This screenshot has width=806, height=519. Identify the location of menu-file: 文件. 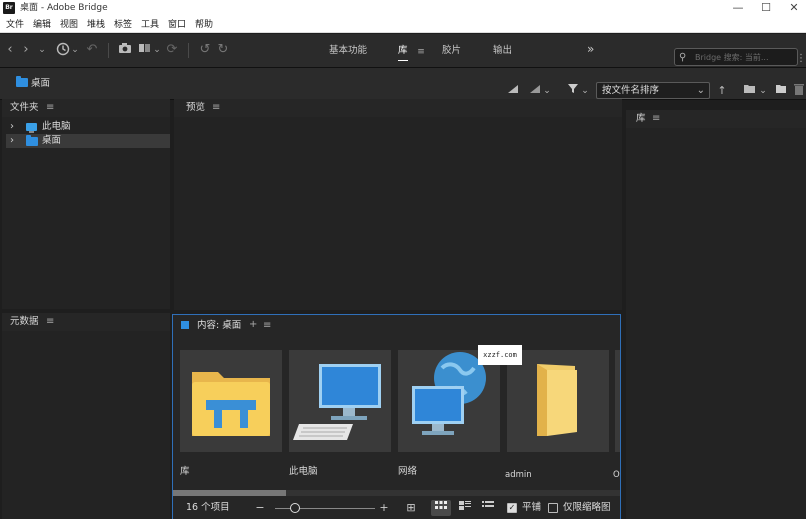
(15, 25).